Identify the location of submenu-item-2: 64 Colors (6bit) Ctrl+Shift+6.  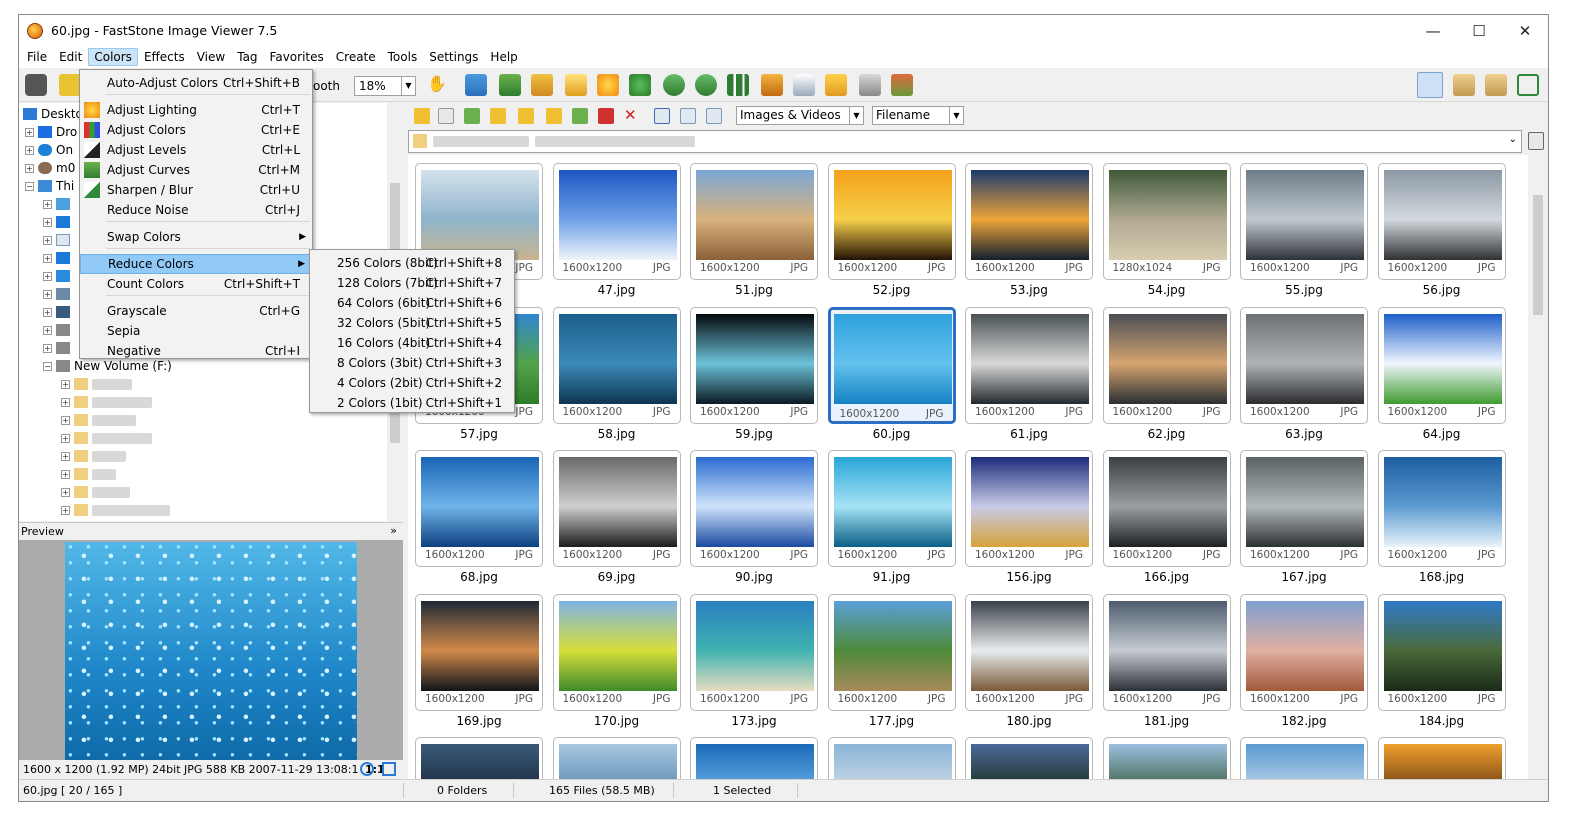
(412, 303).